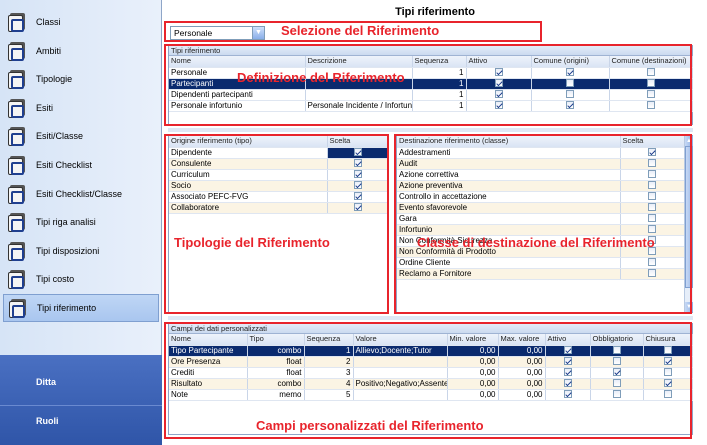 The height and width of the screenshot is (445, 707). I want to click on folder-gear-icon, so click(19, 308).